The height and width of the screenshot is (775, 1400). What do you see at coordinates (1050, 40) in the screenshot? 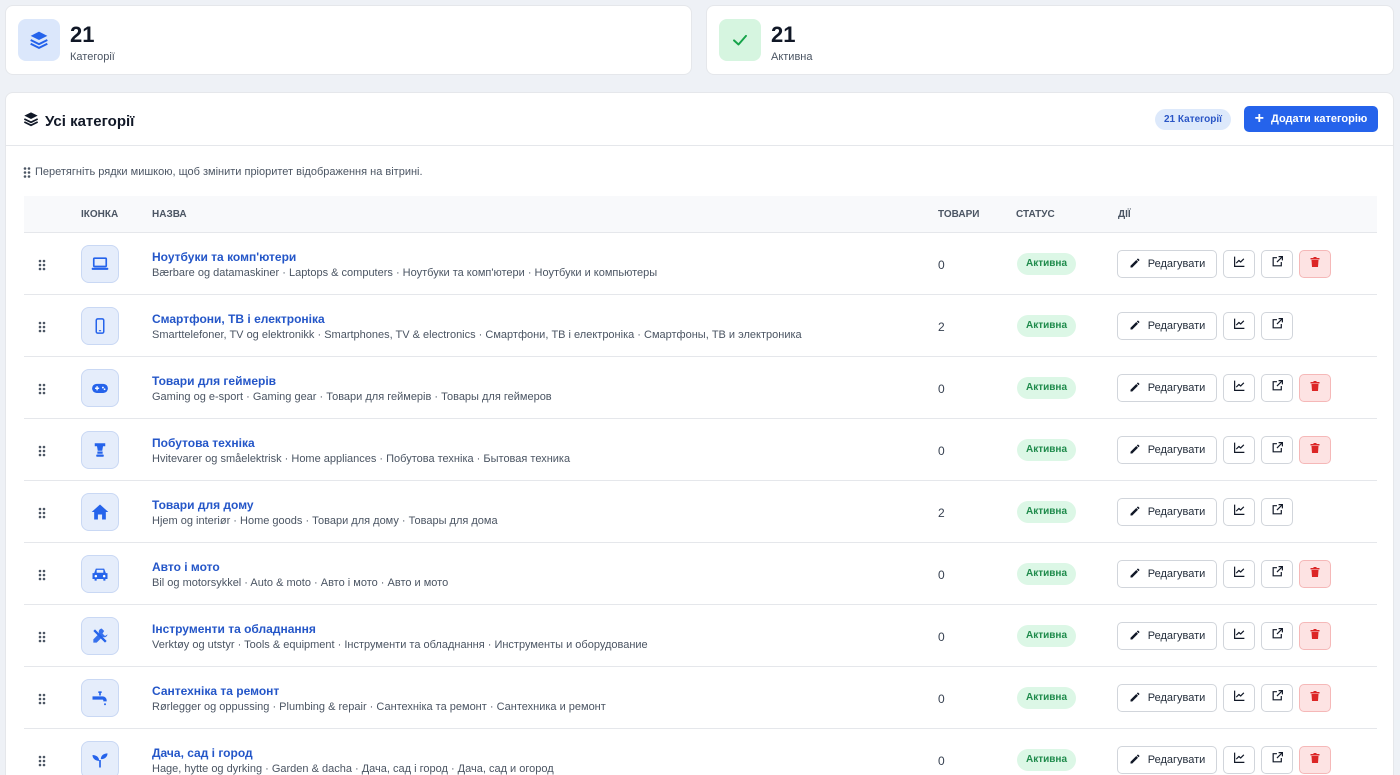
I see `stat-card-active: 21 Активна` at bounding box center [1050, 40].